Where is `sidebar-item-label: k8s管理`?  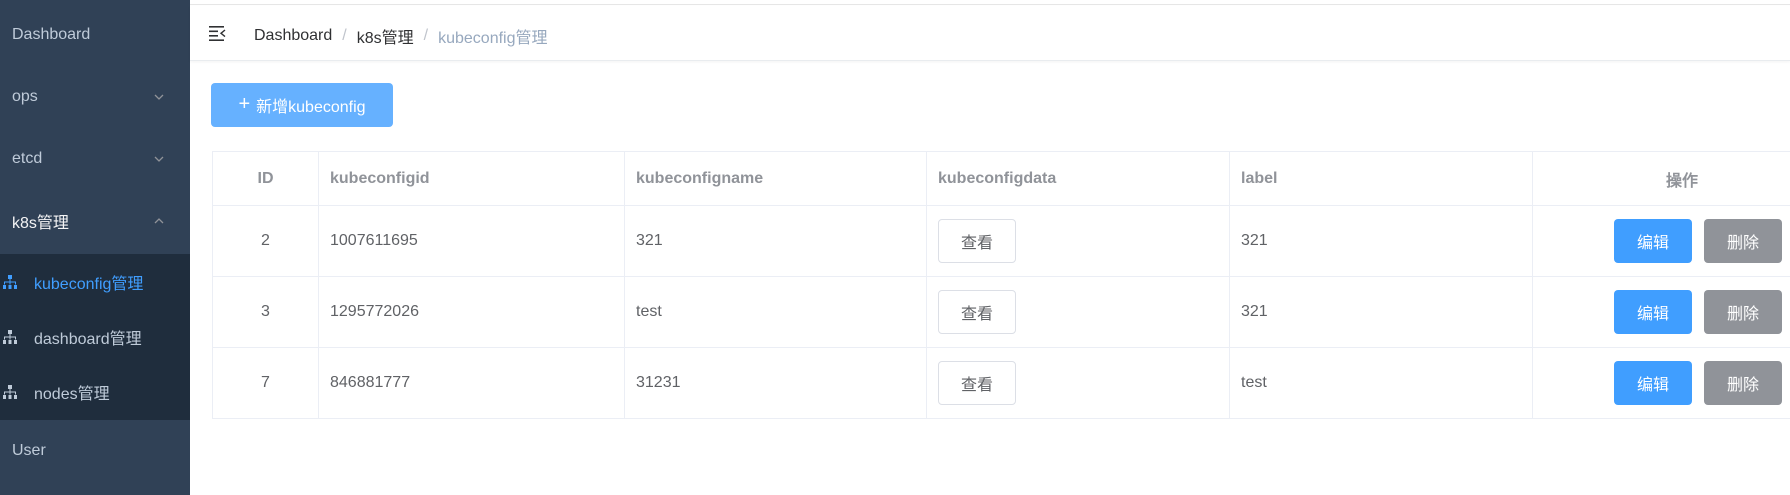
sidebar-item-label: k8s管理 is located at coordinates (40, 223).